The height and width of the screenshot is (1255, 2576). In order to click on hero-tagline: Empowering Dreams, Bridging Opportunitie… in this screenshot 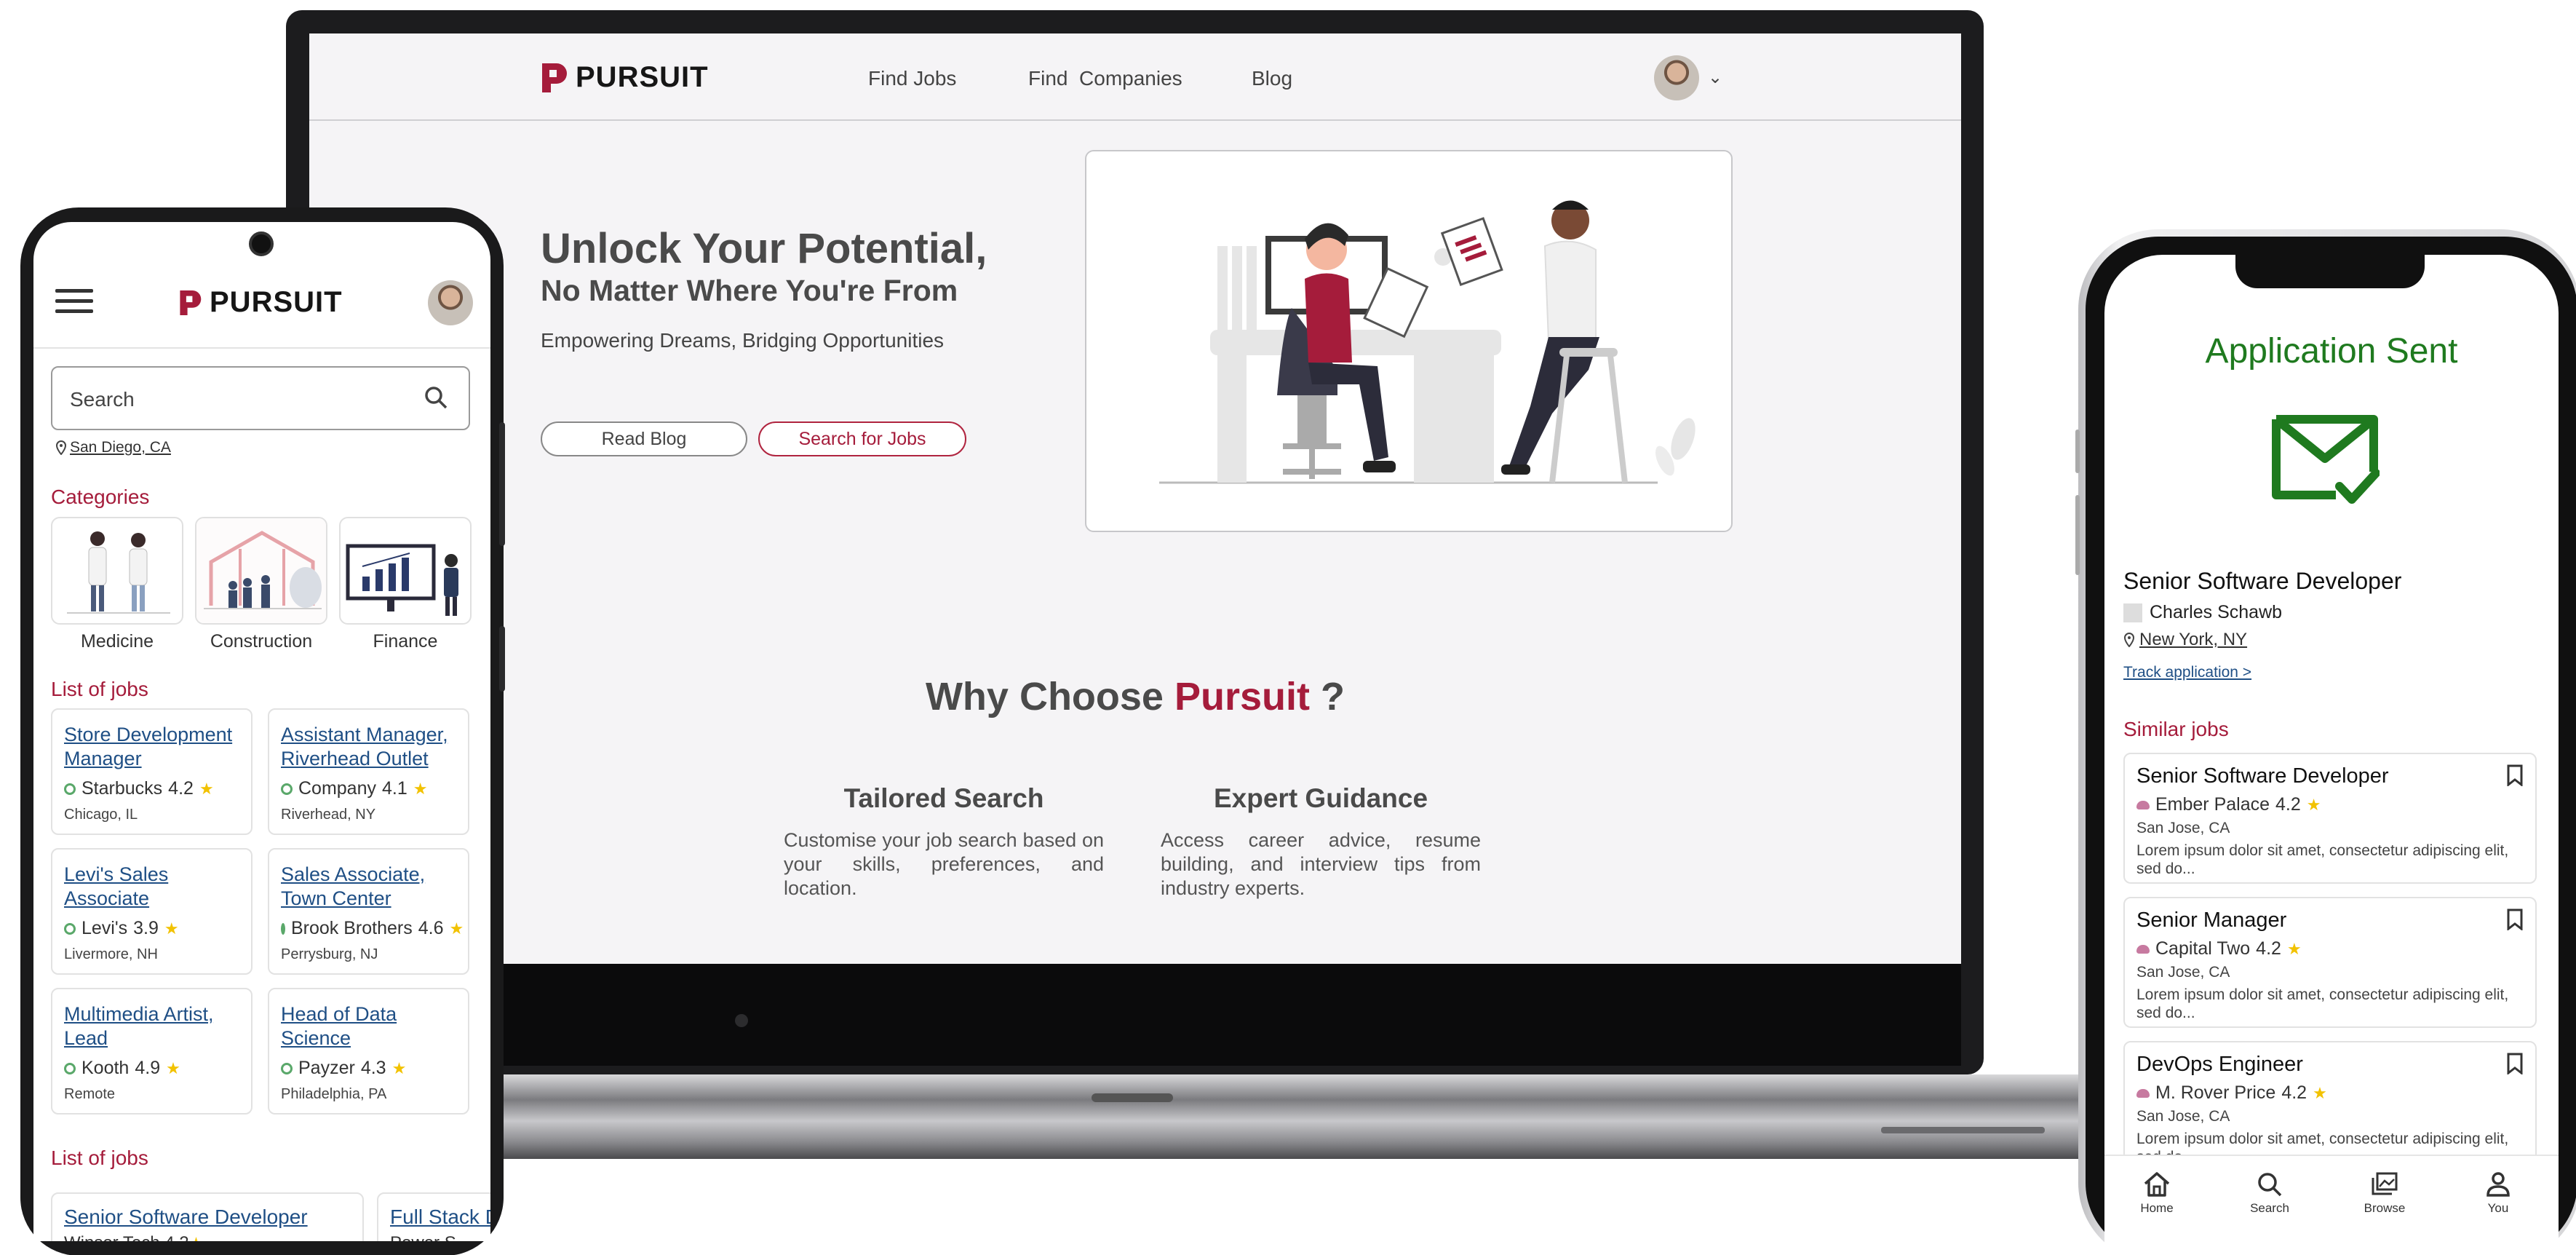, I will do `click(743, 340)`.